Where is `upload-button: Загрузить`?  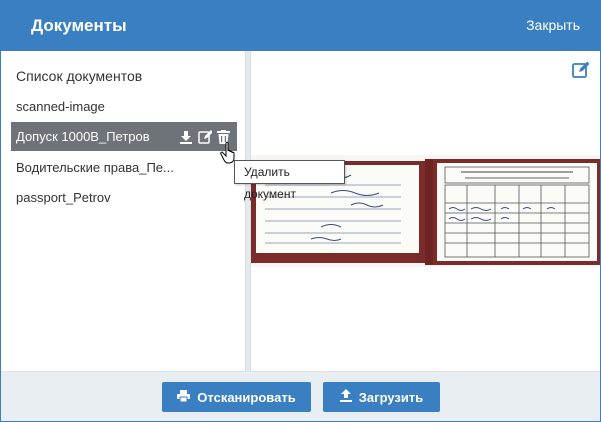 upload-button: Загрузить is located at coordinates (381, 397).